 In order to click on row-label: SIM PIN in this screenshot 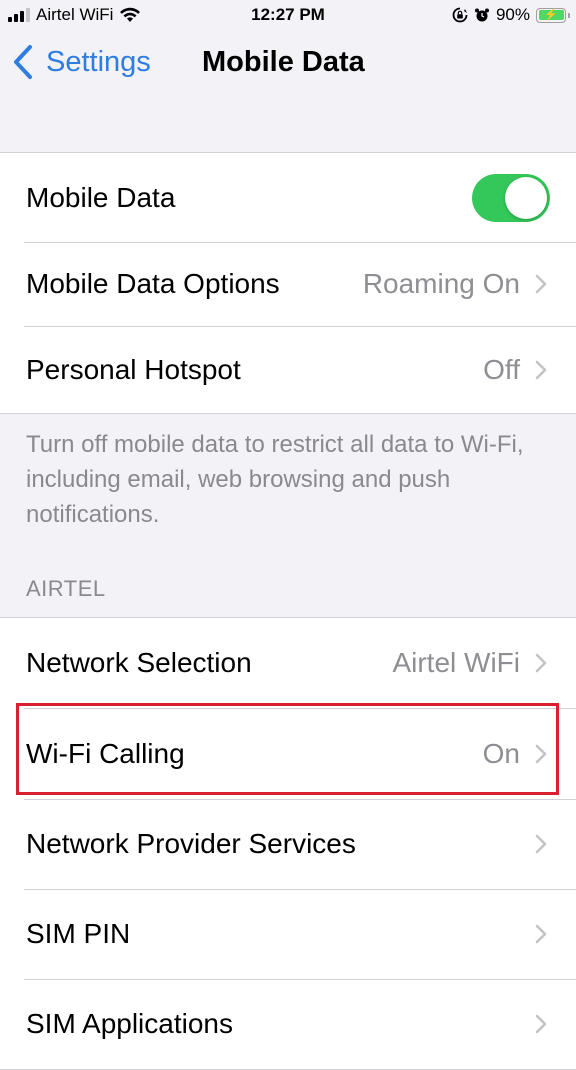, I will do `click(78, 933)`.